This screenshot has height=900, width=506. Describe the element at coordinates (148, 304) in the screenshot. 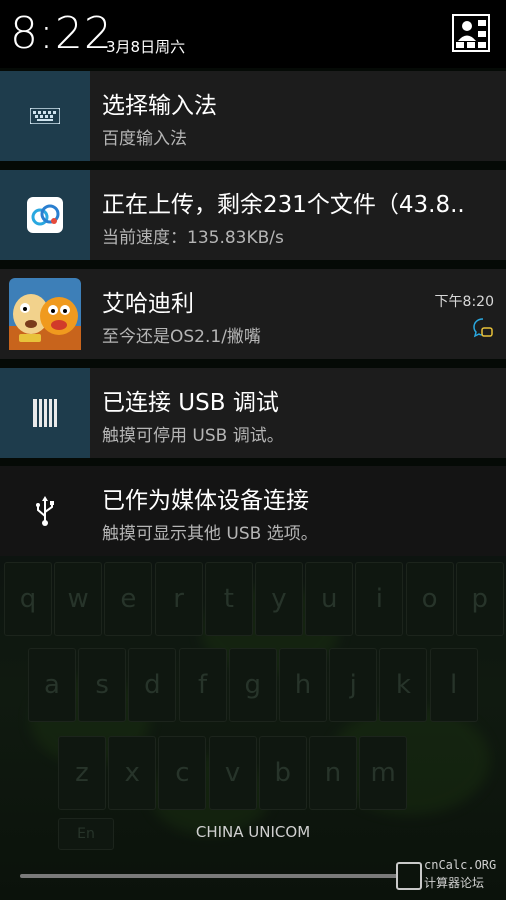

I see `notification-title: 艾哈迪利` at that location.